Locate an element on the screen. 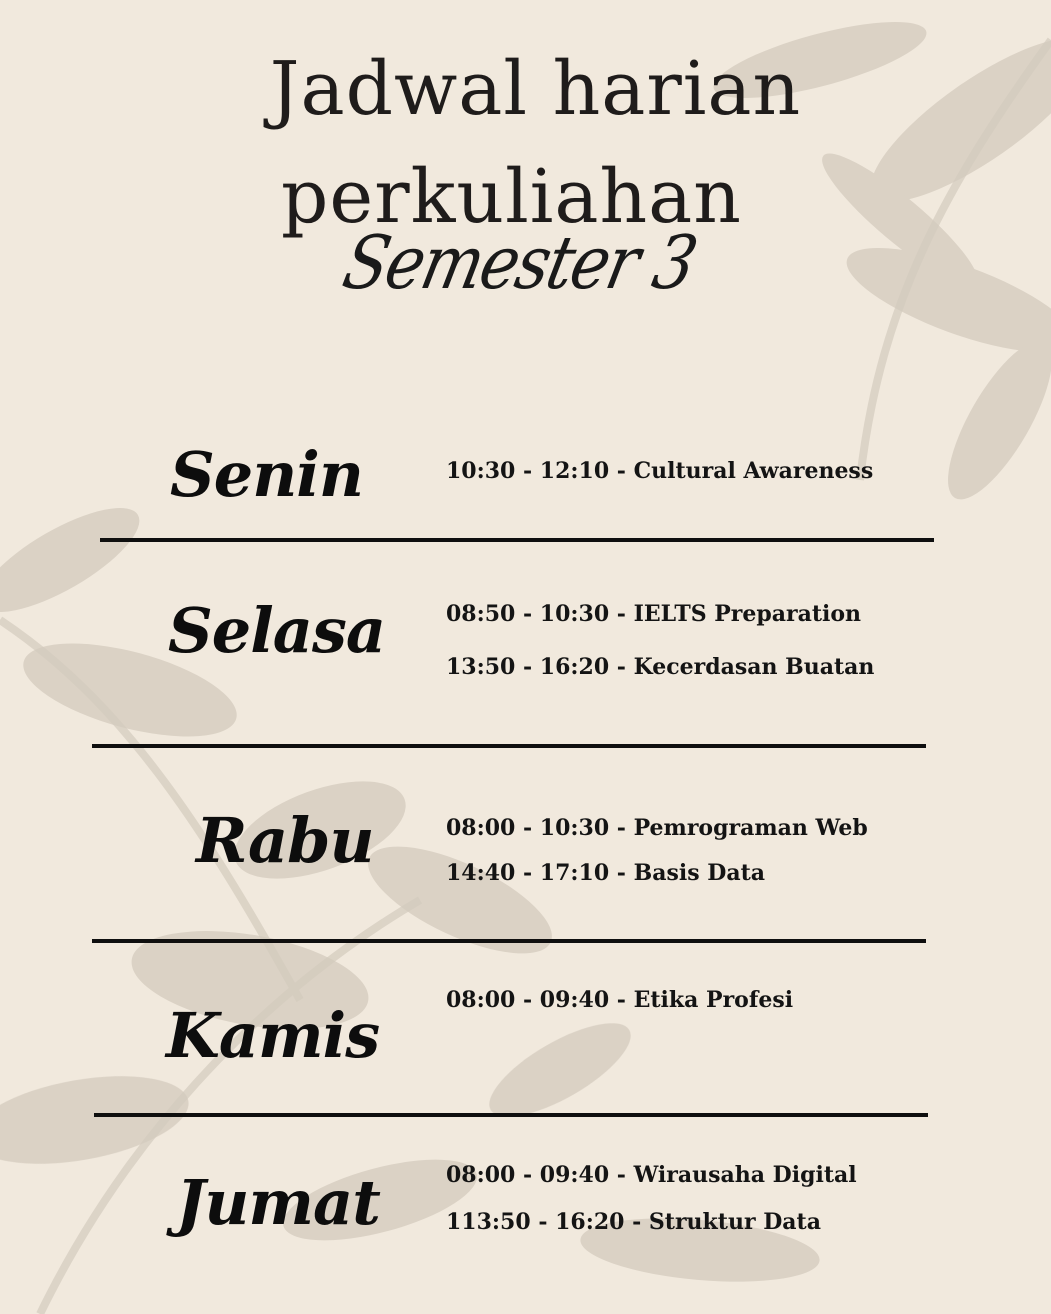  schedule-entry: 14:40 - 17:10 - Basis Data is located at coordinates (605, 873).